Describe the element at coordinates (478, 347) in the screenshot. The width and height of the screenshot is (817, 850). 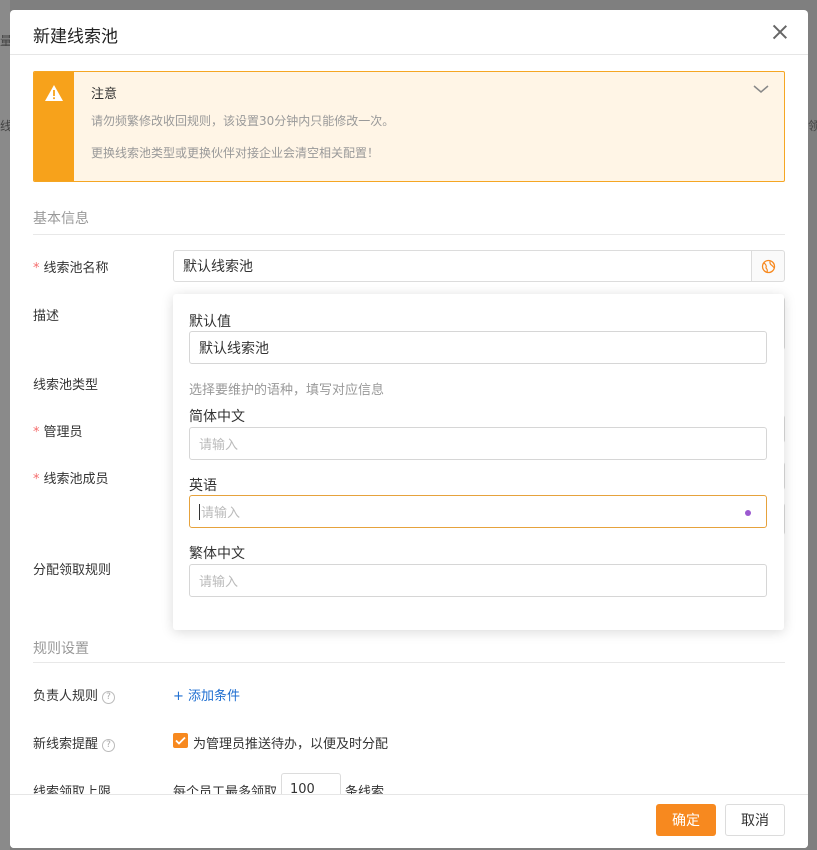
I see `default-value-input: 默认线索池` at that location.